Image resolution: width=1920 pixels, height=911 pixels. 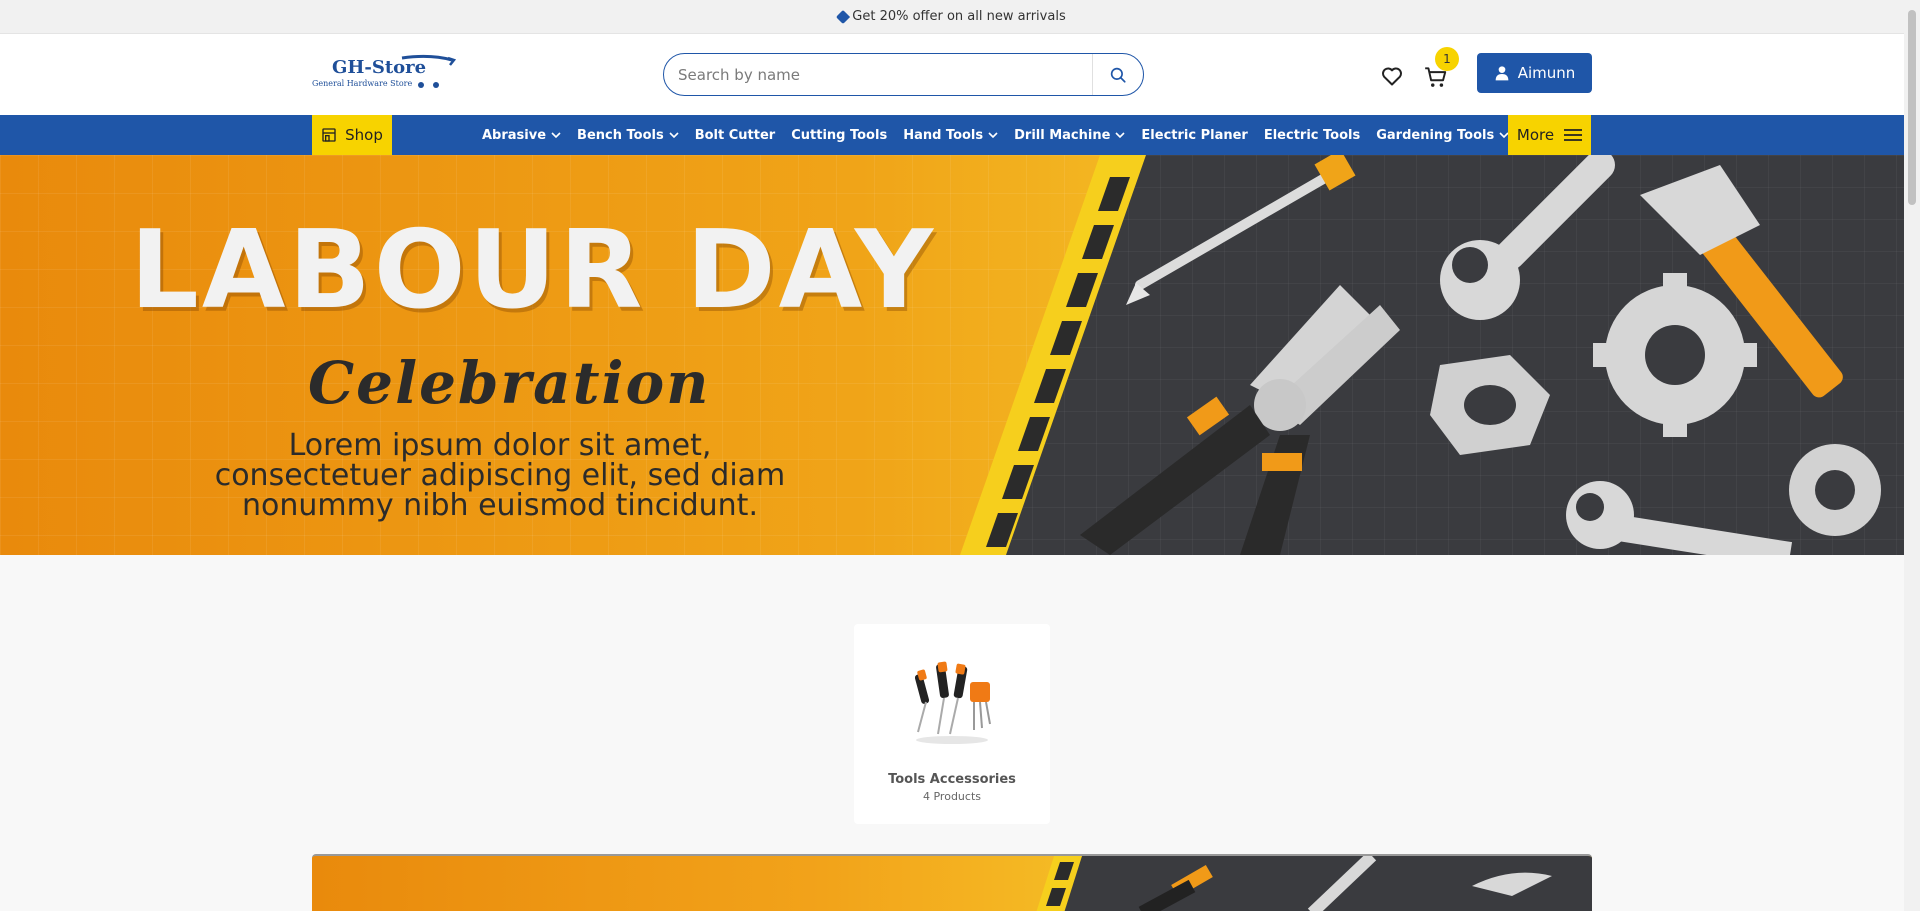 I want to click on shop-label: Shop, so click(x=364, y=135).